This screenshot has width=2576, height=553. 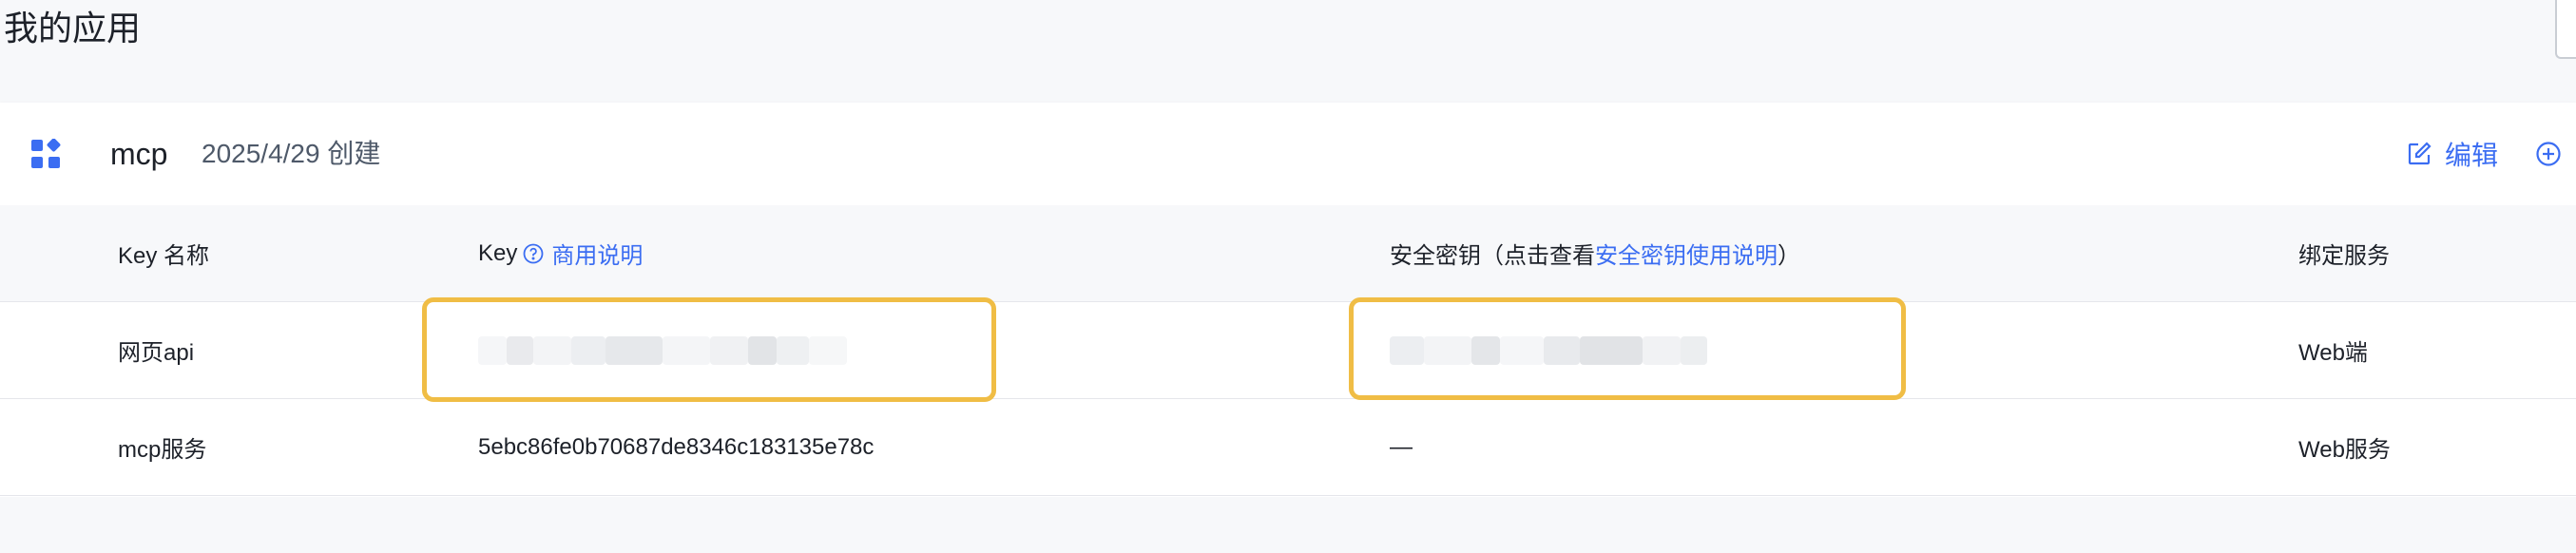 What do you see at coordinates (2333, 353) in the screenshot?
I see `row-service: Web端` at bounding box center [2333, 353].